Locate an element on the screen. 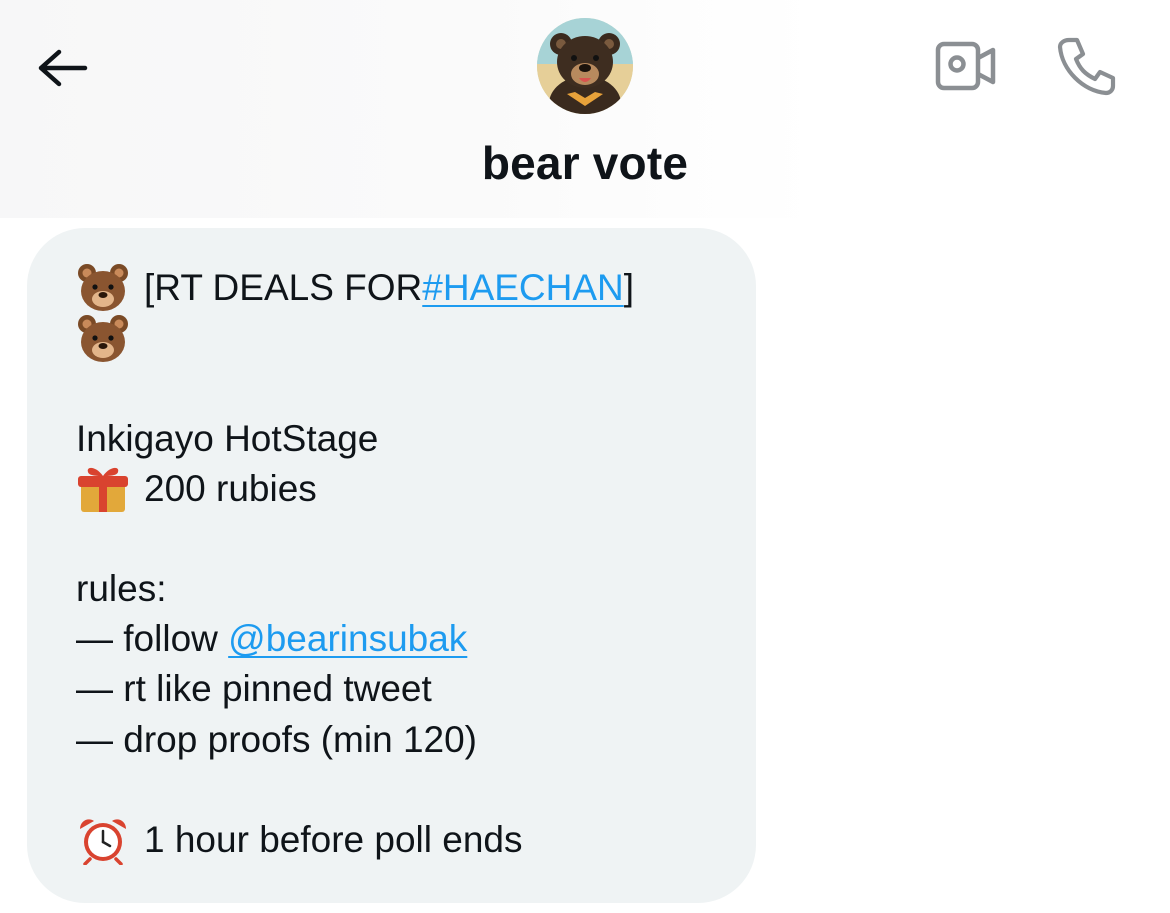  message-line-rules-heading: rules: is located at coordinates (121, 588).